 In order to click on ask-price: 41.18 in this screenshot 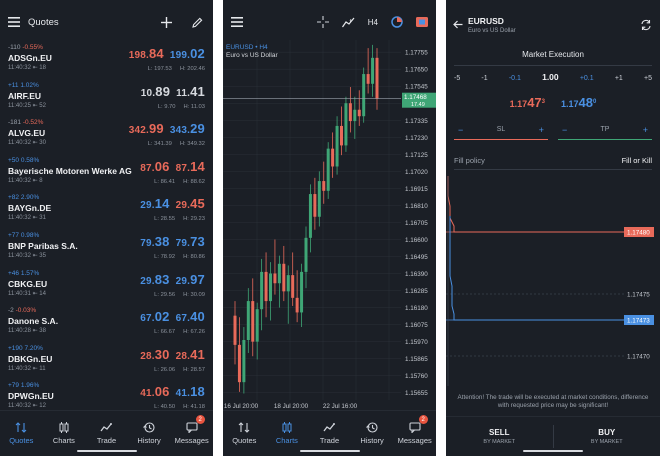, I will do `click(190, 392)`.